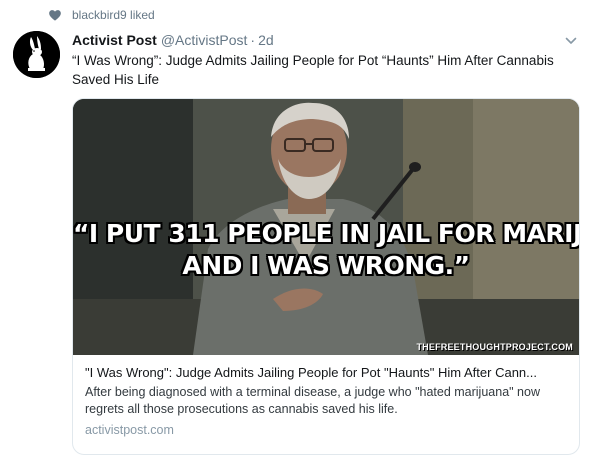 The width and height of the screenshot is (591, 460). What do you see at coordinates (326, 430) in the screenshot?
I see `card-domain: activistpost.com` at bounding box center [326, 430].